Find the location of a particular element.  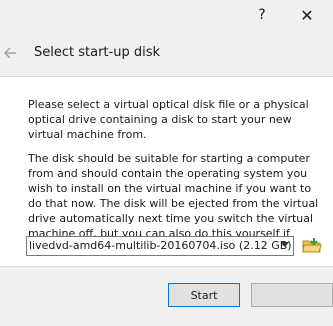

folder-icon-svg is located at coordinates (312, 245).